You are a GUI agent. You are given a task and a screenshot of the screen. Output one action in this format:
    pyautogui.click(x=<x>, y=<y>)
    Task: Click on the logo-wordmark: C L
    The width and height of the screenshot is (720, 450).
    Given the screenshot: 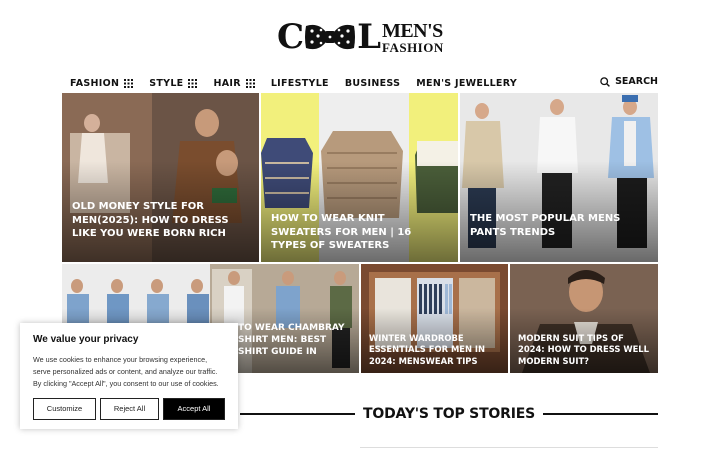 What is the action you would take?
    pyautogui.click(x=329, y=37)
    